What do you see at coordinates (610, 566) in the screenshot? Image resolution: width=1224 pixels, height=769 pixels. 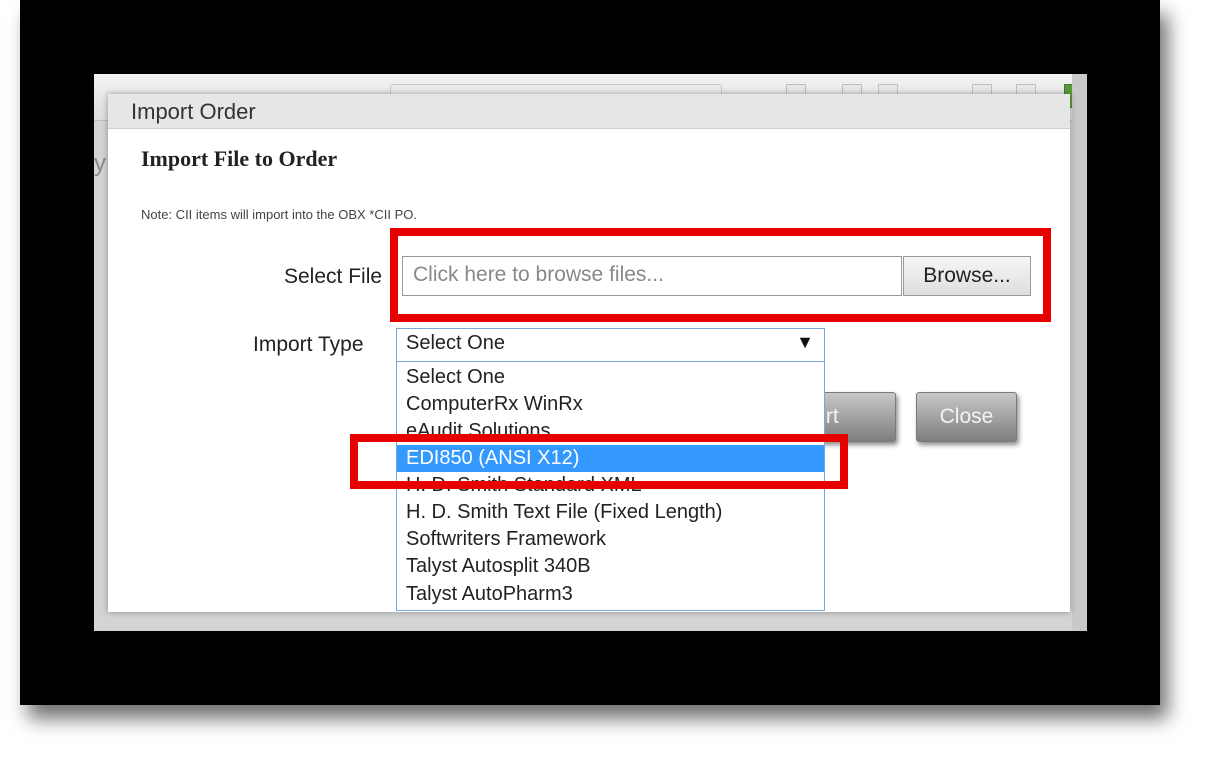 I see `dropdown-option: Talyst Autosplit 340B` at bounding box center [610, 566].